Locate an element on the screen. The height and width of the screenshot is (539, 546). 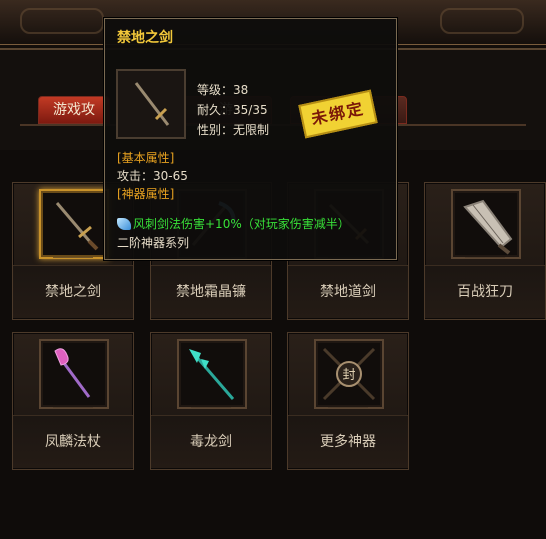
item-card: 封 更多神器 is located at coordinates (348, 401).